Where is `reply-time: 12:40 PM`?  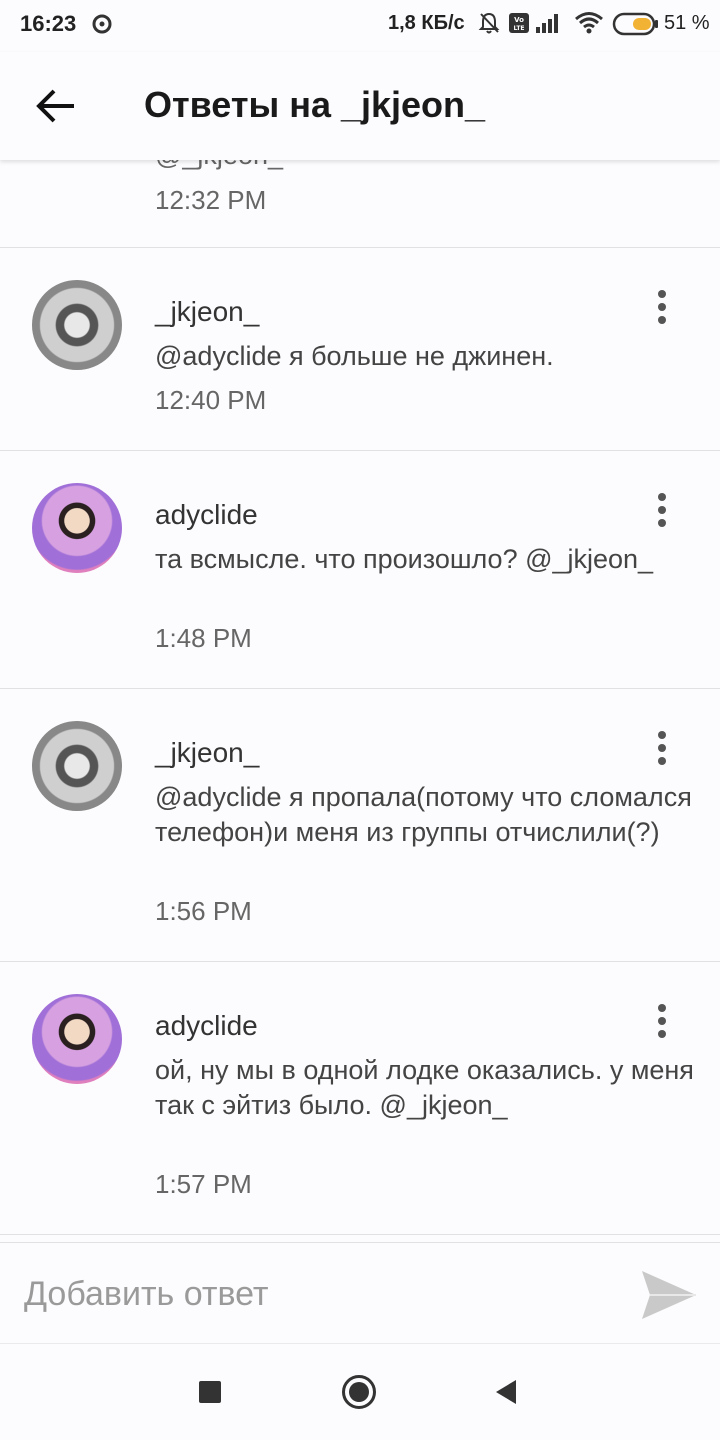 reply-time: 12:40 PM is located at coordinates (211, 400).